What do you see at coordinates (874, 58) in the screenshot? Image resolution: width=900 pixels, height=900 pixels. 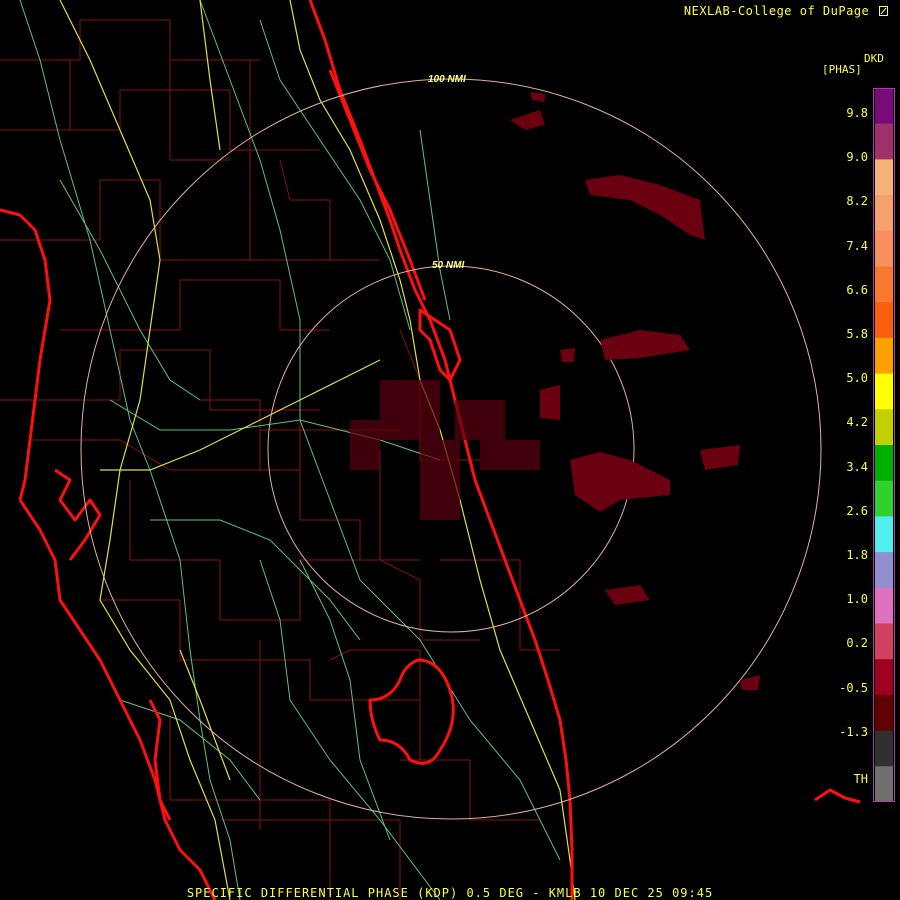 I see `colorbar-units-top: DKD` at bounding box center [874, 58].